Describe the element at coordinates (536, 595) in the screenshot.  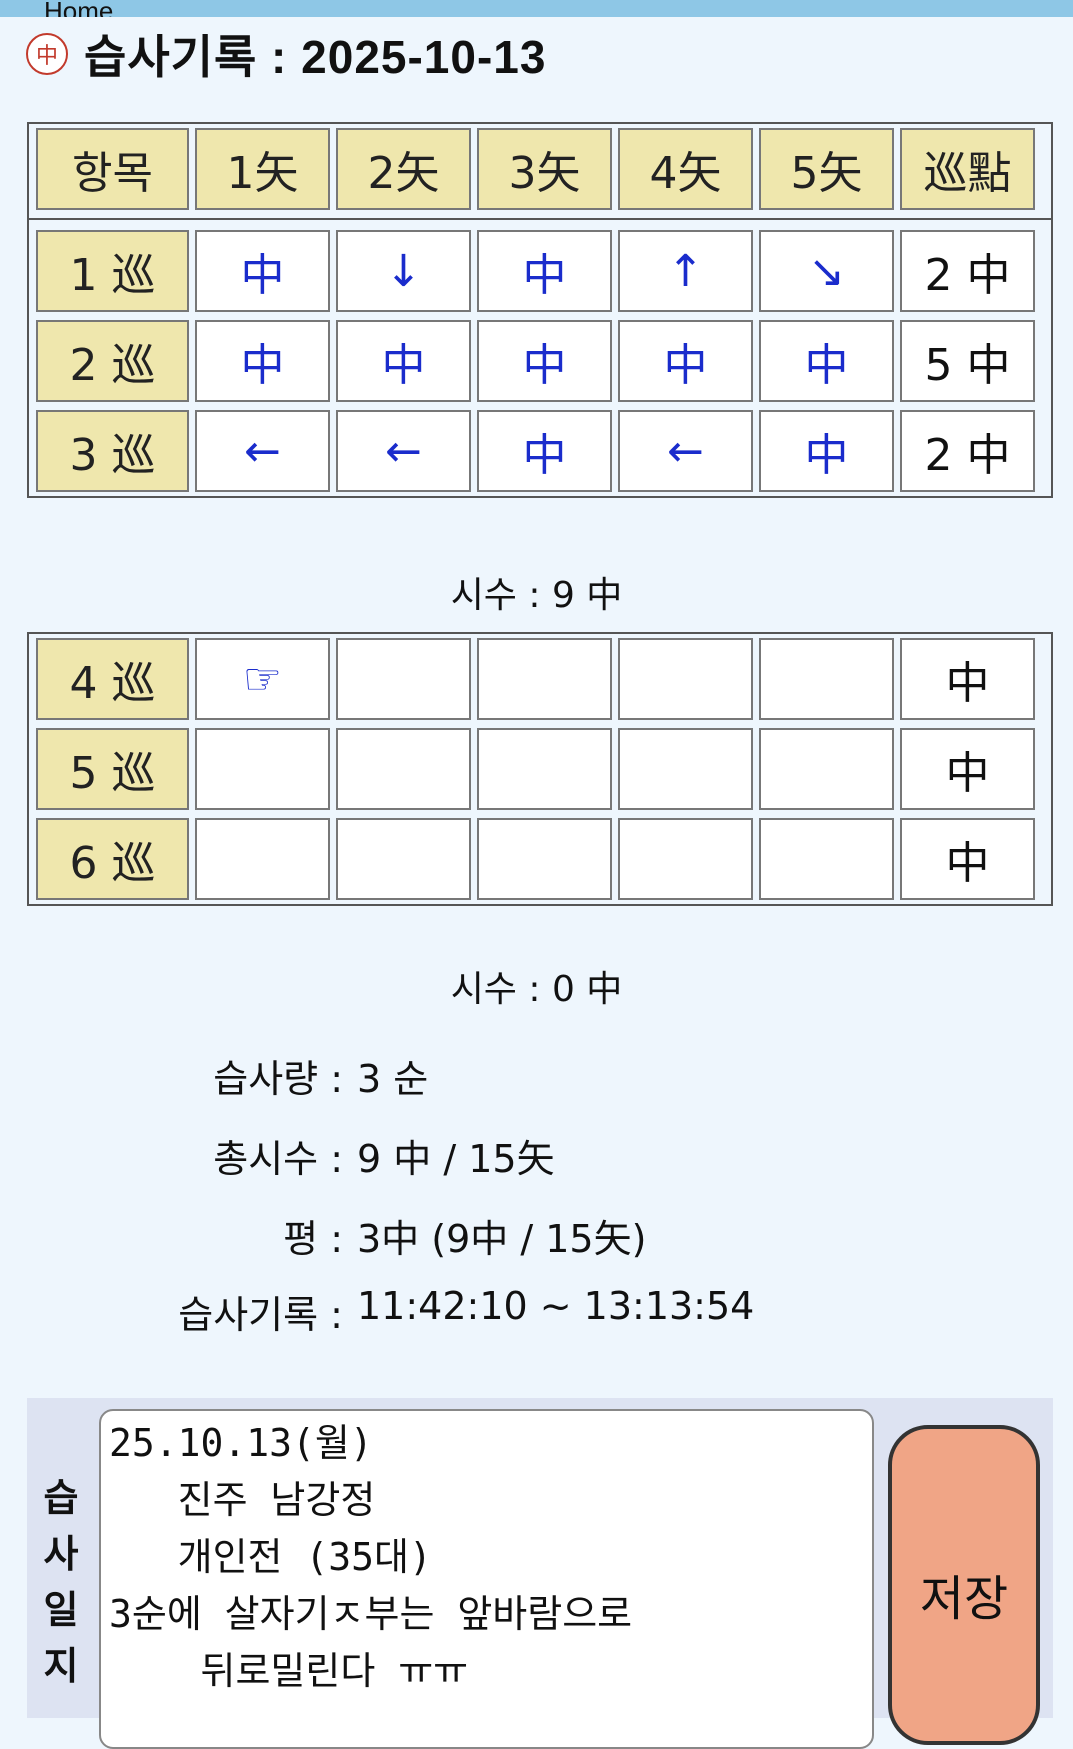
I see `set1-hits-summary: 시수 : 9 中` at that location.